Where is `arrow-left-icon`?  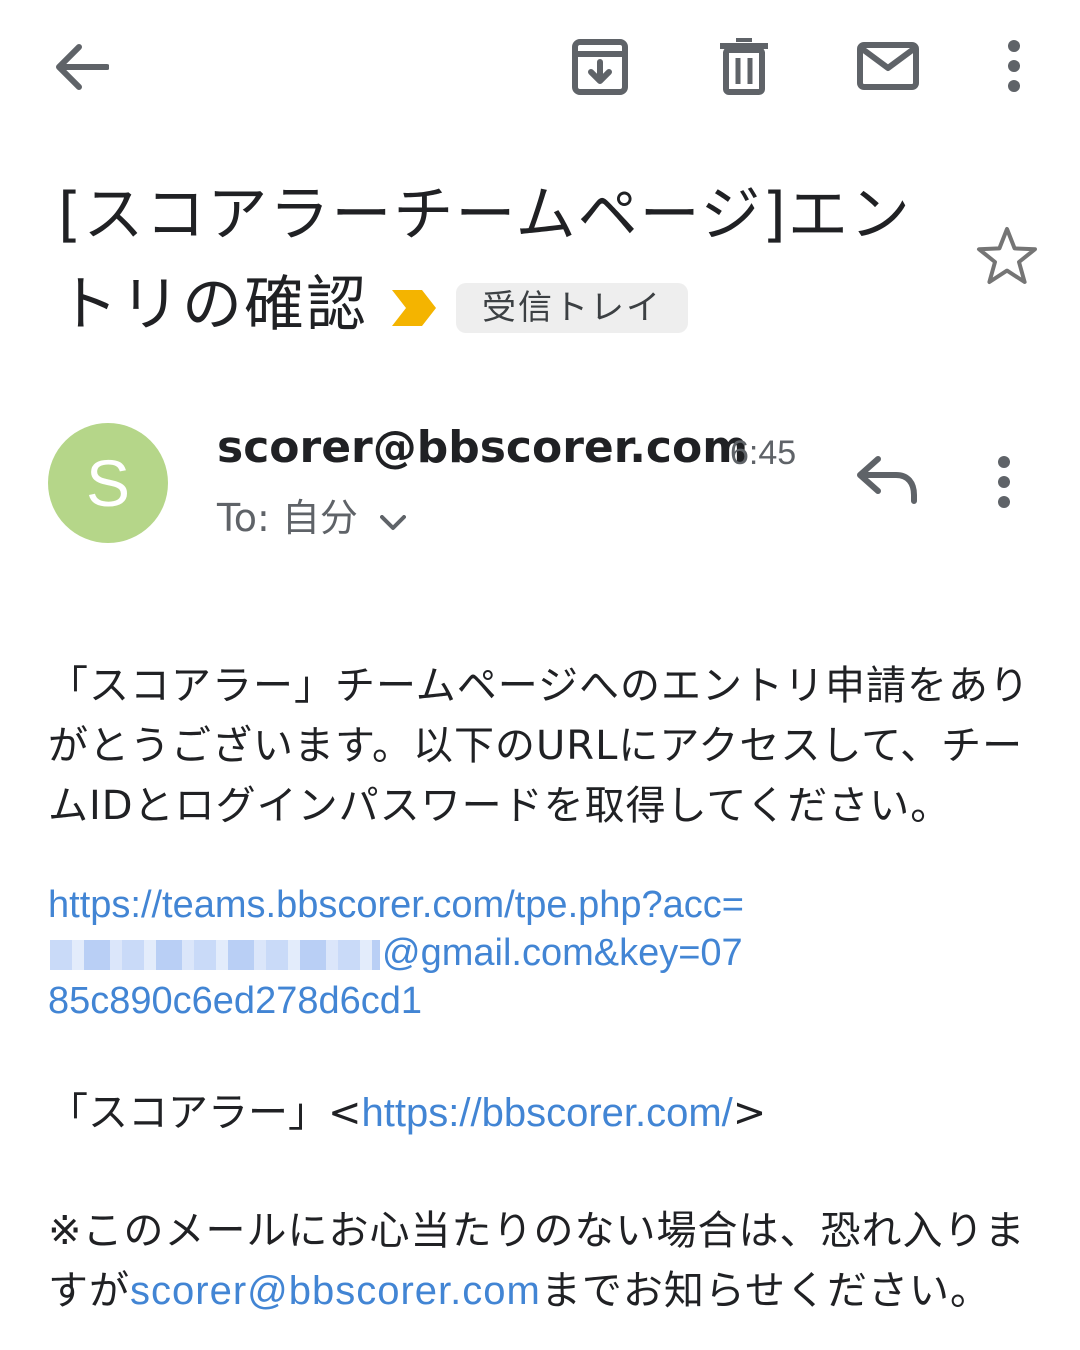 arrow-left-icon is located at coordinates (82, 67).